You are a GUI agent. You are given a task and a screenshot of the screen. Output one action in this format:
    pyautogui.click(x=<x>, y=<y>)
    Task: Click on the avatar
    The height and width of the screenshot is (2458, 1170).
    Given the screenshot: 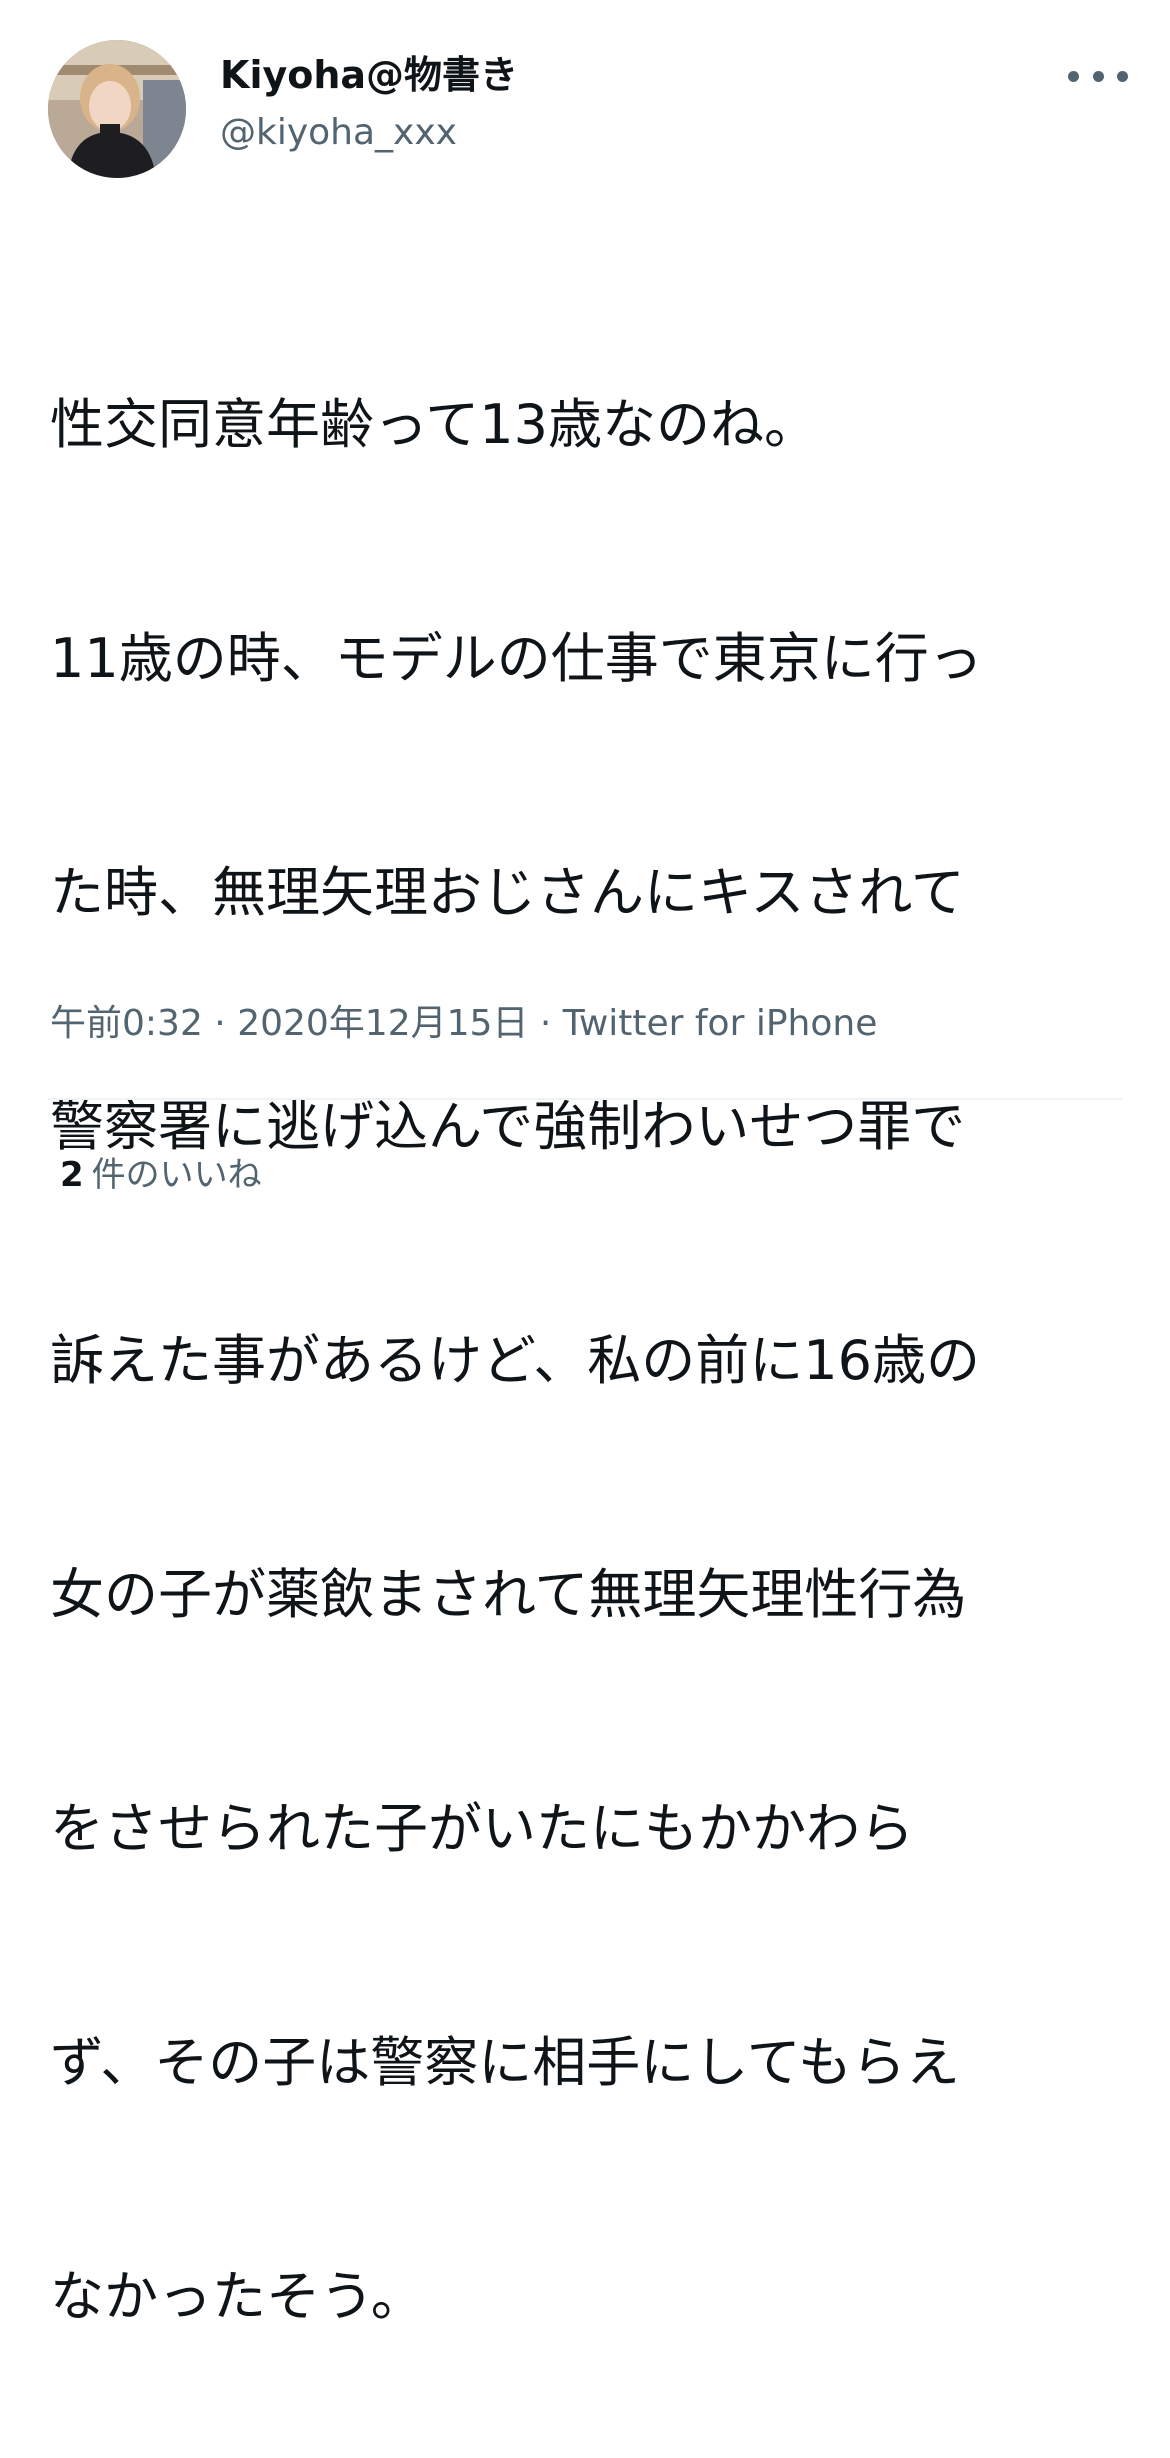 What is the action you would take?
    pyautogui.click(x=117, y=109)
    